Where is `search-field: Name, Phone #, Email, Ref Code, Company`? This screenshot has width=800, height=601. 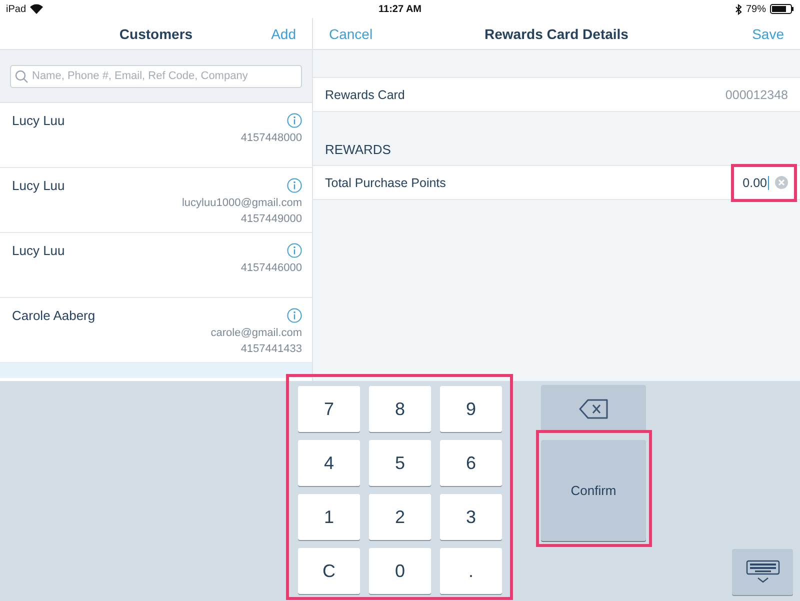
search-field: Name, Phone #, Email, Ref Code, Company is located at coordinates (156, 76).